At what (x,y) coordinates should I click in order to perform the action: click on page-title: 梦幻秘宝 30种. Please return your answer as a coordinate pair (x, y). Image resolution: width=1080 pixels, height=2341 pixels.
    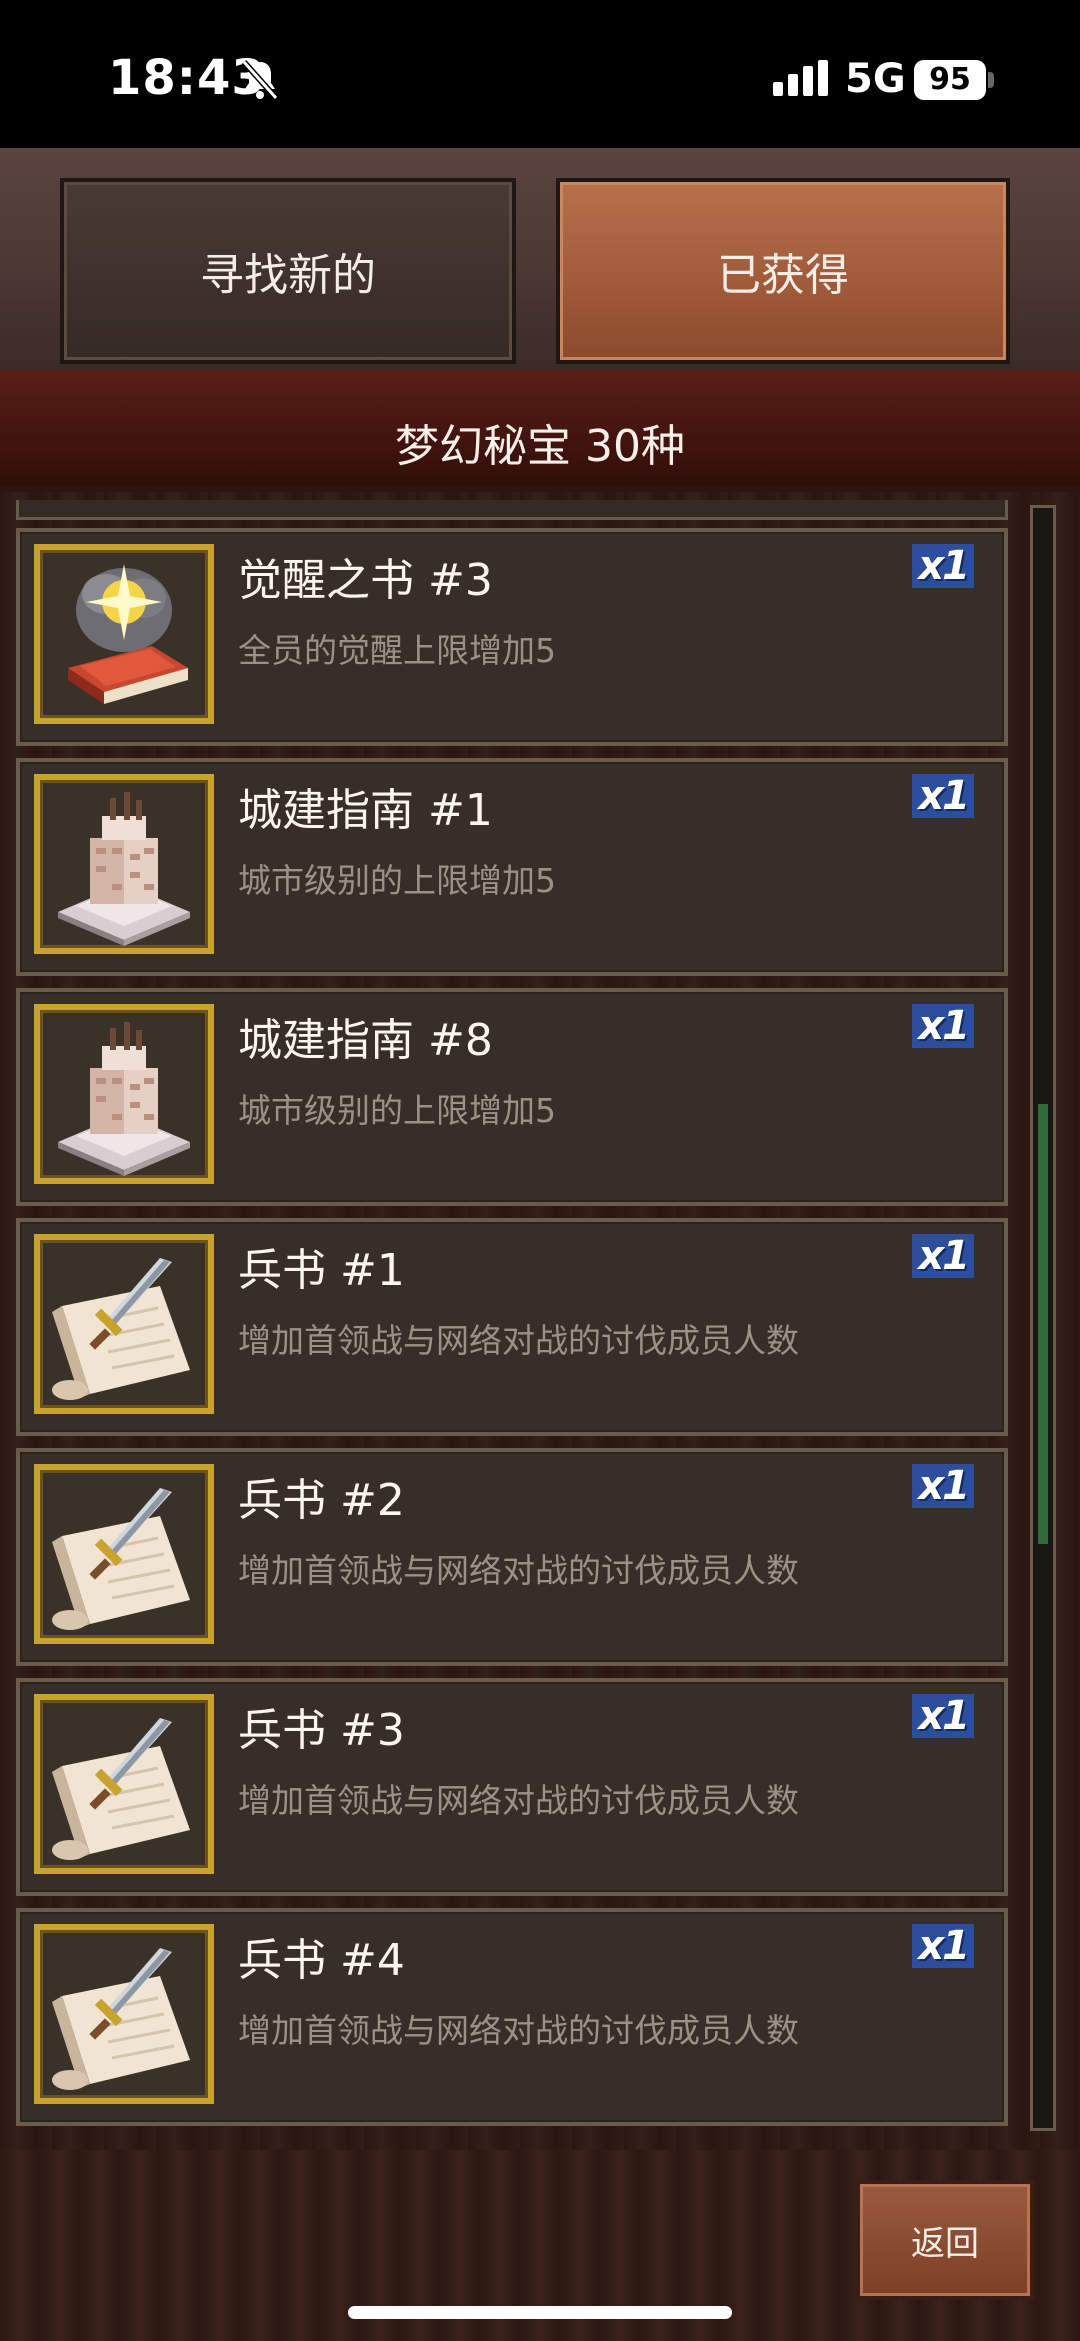
    Looking at the image, I should click on (540, 446).